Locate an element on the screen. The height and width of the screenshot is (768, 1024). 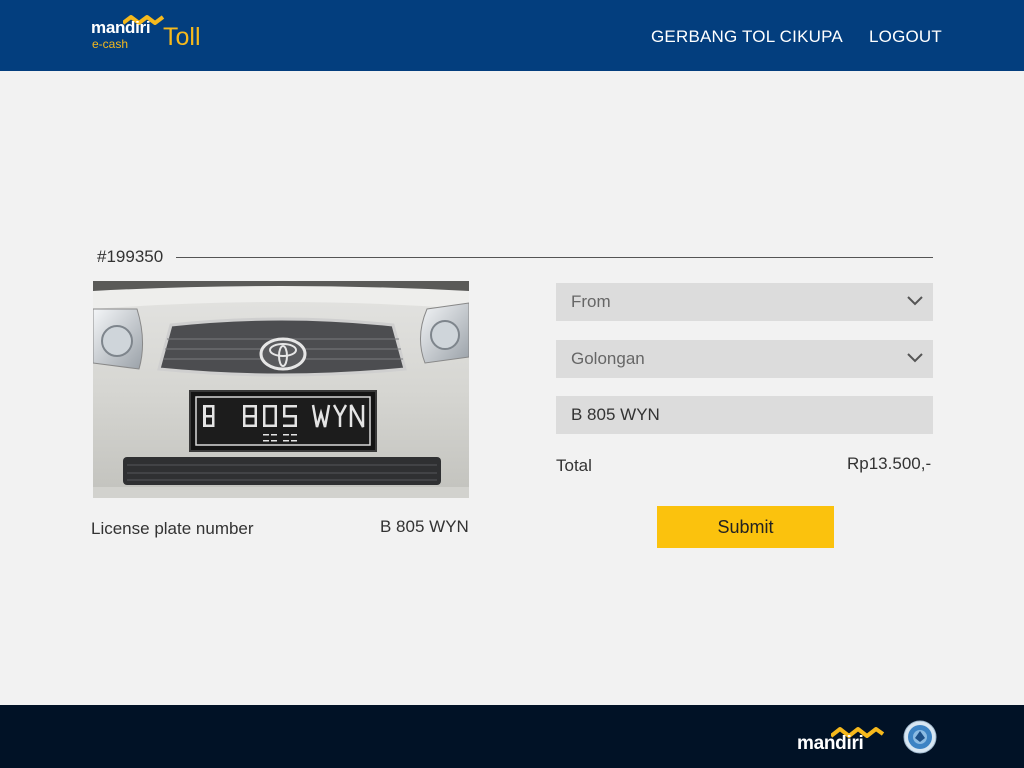
from-select-placeholder: From is located at coordinates (591, 301).